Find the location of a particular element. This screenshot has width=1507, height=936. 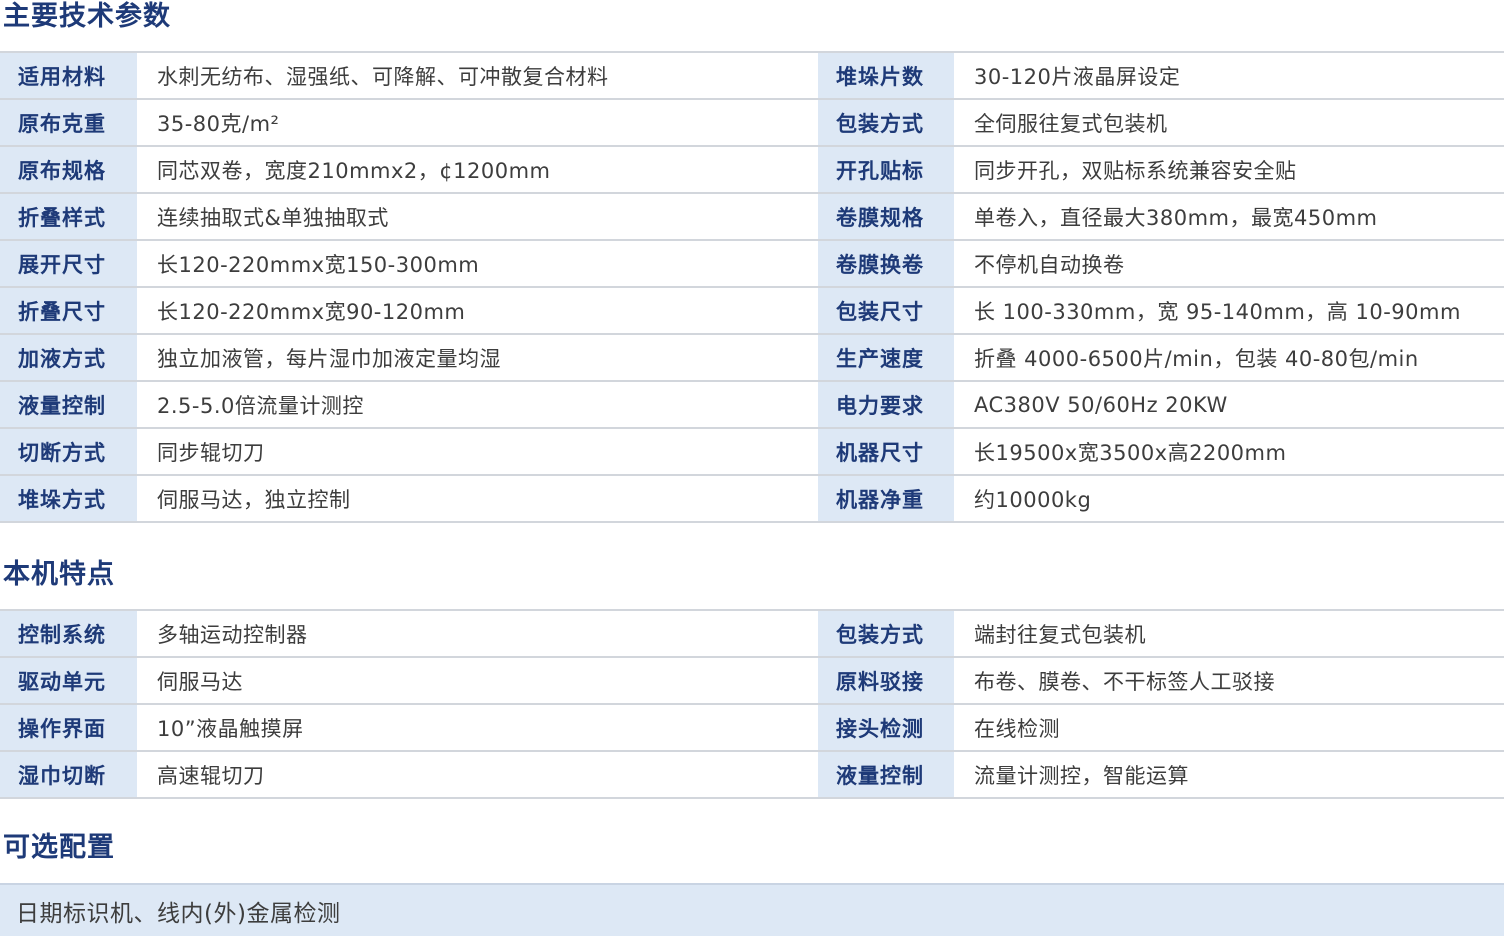

spec-value: 端封往复式包装机 is located at coordinates (1060, 634).